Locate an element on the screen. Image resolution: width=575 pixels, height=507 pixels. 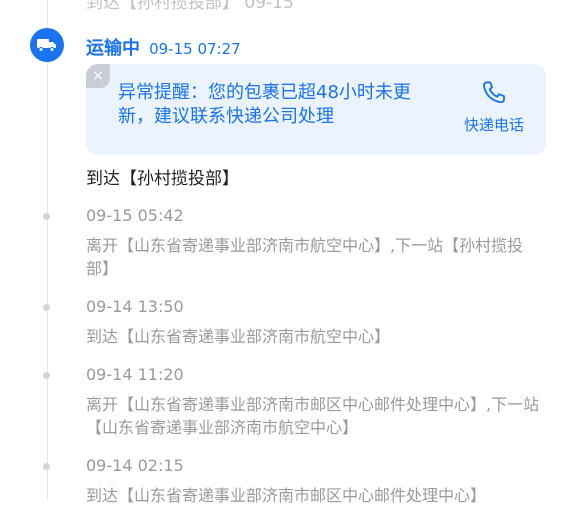
status-label: 运输中 is located at coordinates (113, 48).